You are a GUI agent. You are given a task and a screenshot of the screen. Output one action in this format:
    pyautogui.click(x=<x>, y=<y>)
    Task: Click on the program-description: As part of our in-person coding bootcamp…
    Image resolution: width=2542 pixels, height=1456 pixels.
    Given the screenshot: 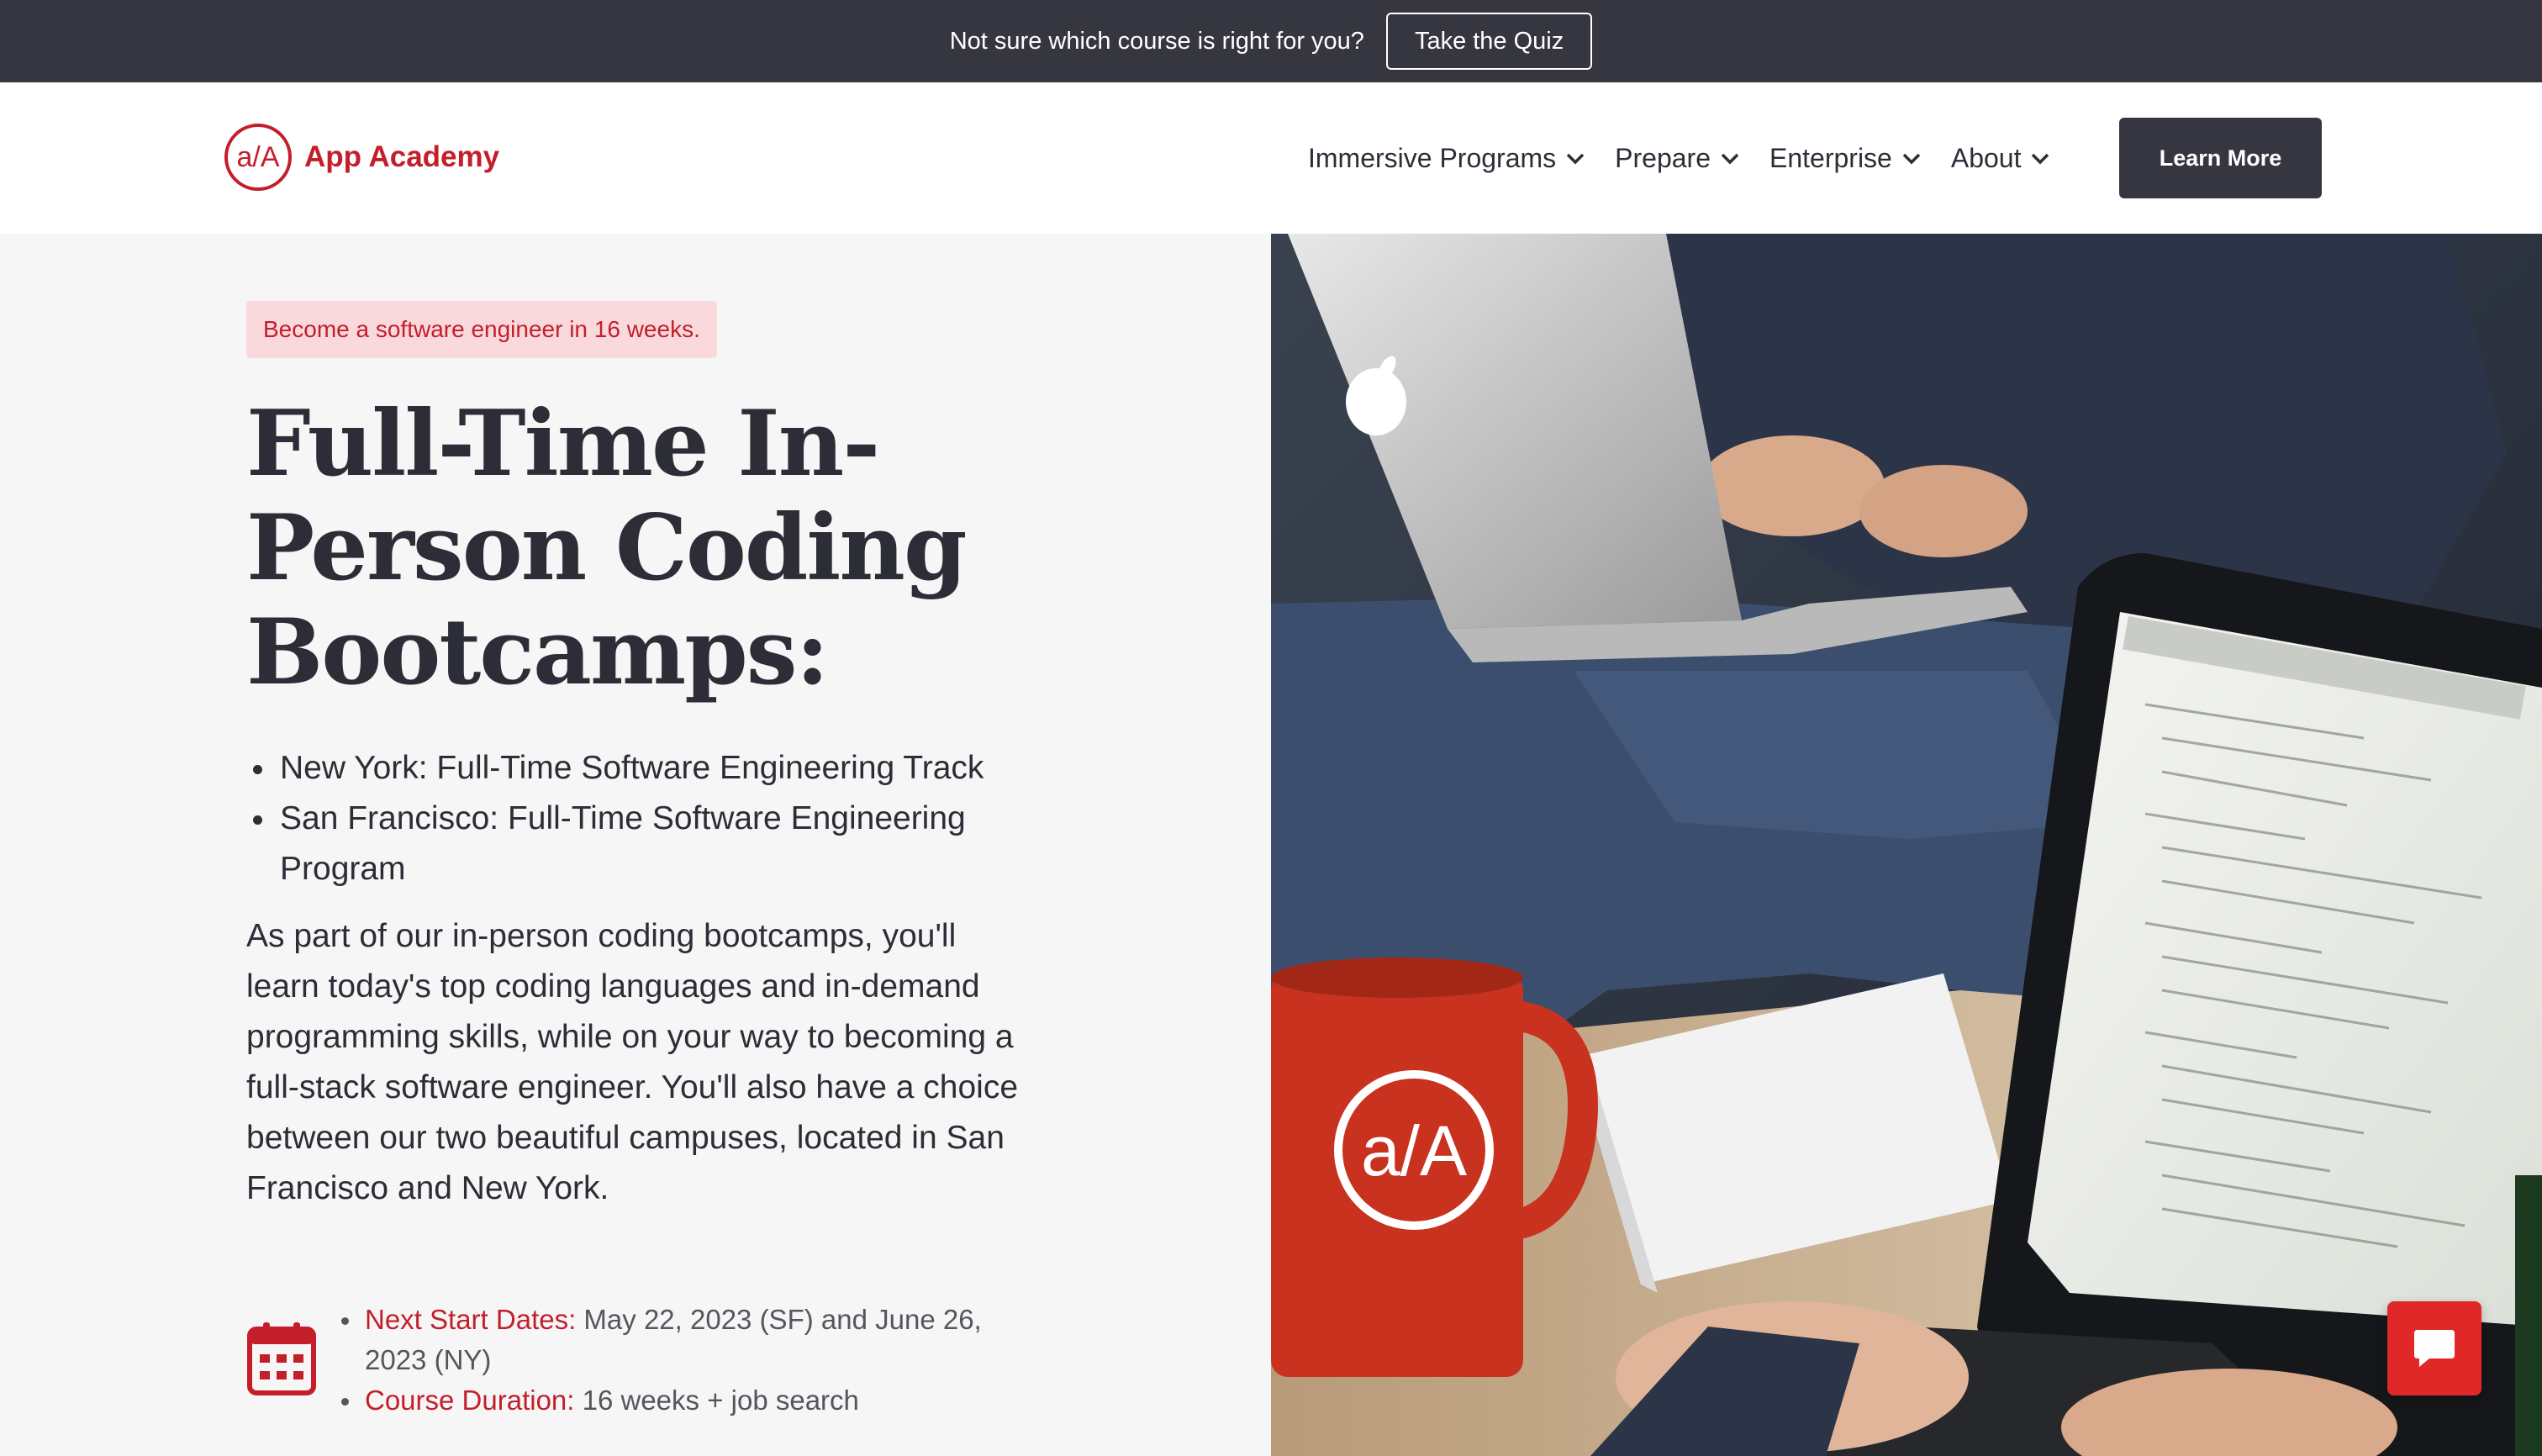 What is the action you would take?
    pyautogui.click(x=632, y=1062)
    